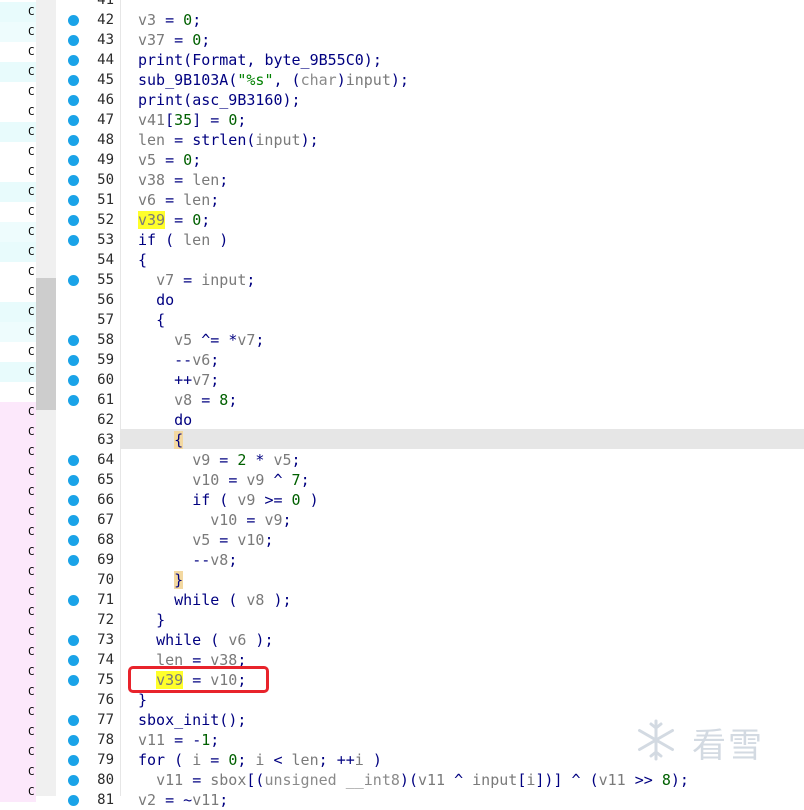 The height and width of the screenshot is (810, 804). What do you see at coordinates (214, 600) in the screenshot?
I see `code-text: while ( v8 );` at bounding box center [214, 600].